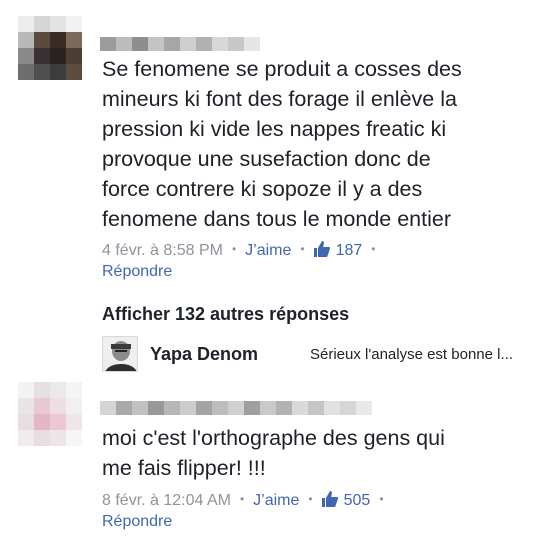  Describe the element at coordinates (162, 250) in the screenshot. I see `comment-timestamp: 4 févr. à 8:58 PM` at that location.